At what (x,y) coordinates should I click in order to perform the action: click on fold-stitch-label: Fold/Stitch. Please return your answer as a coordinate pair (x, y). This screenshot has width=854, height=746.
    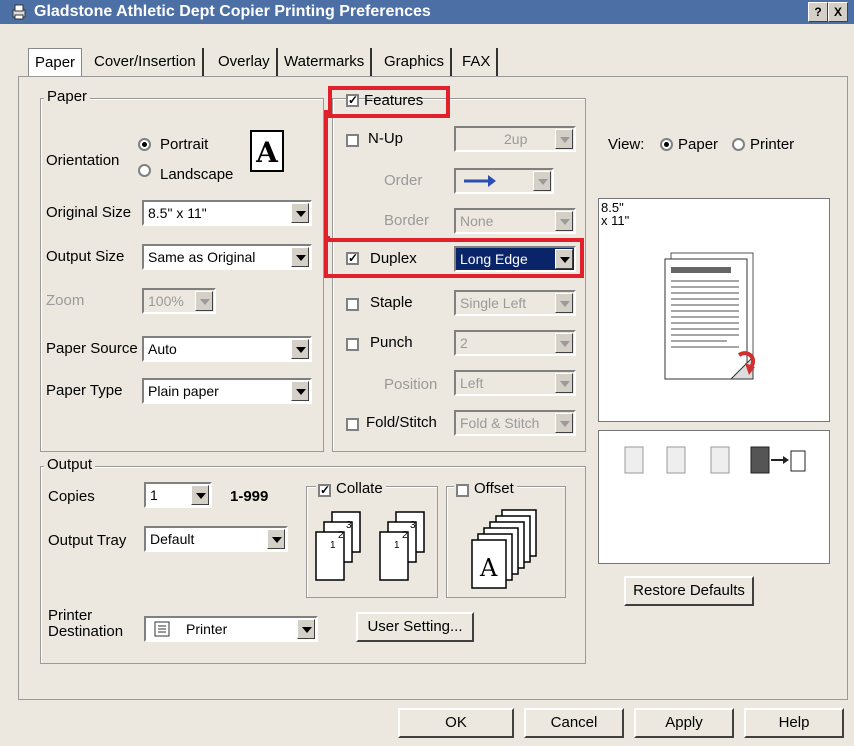
    Looking at the image, I should click on (401, 422).